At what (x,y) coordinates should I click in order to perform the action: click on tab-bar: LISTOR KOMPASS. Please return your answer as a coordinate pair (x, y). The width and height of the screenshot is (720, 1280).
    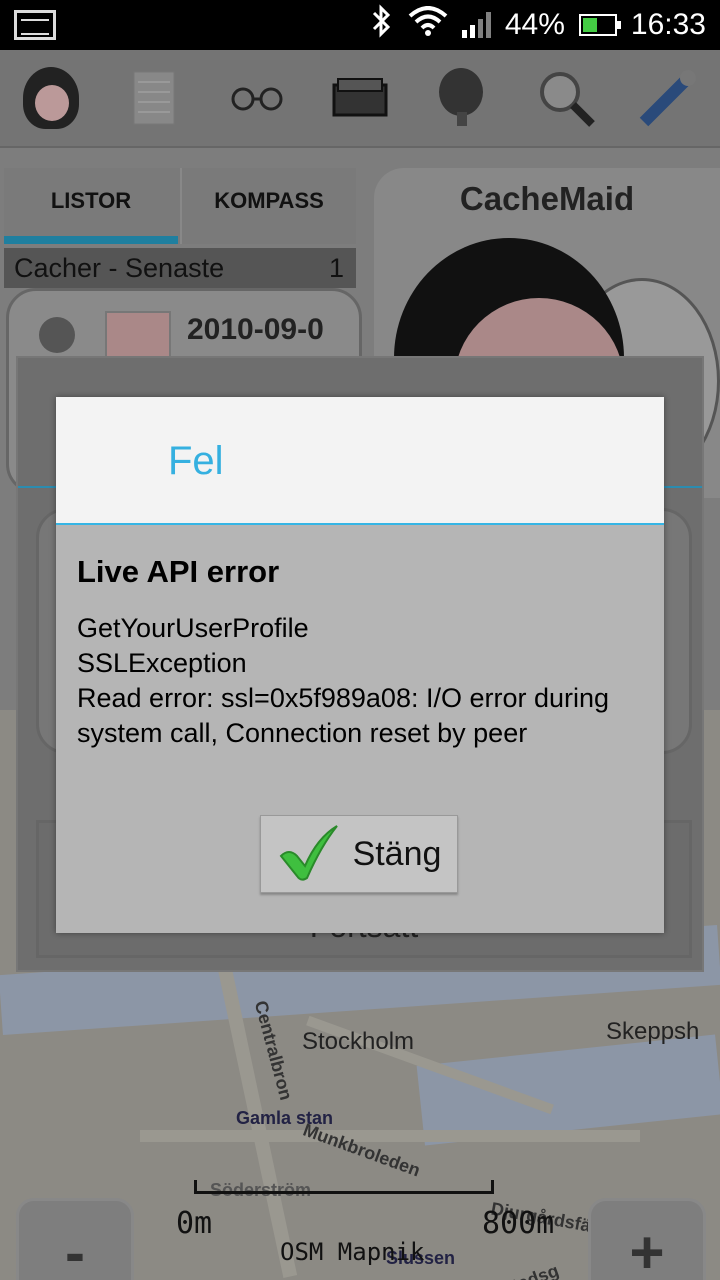
    Looking at the image, I should click on (180, 206).